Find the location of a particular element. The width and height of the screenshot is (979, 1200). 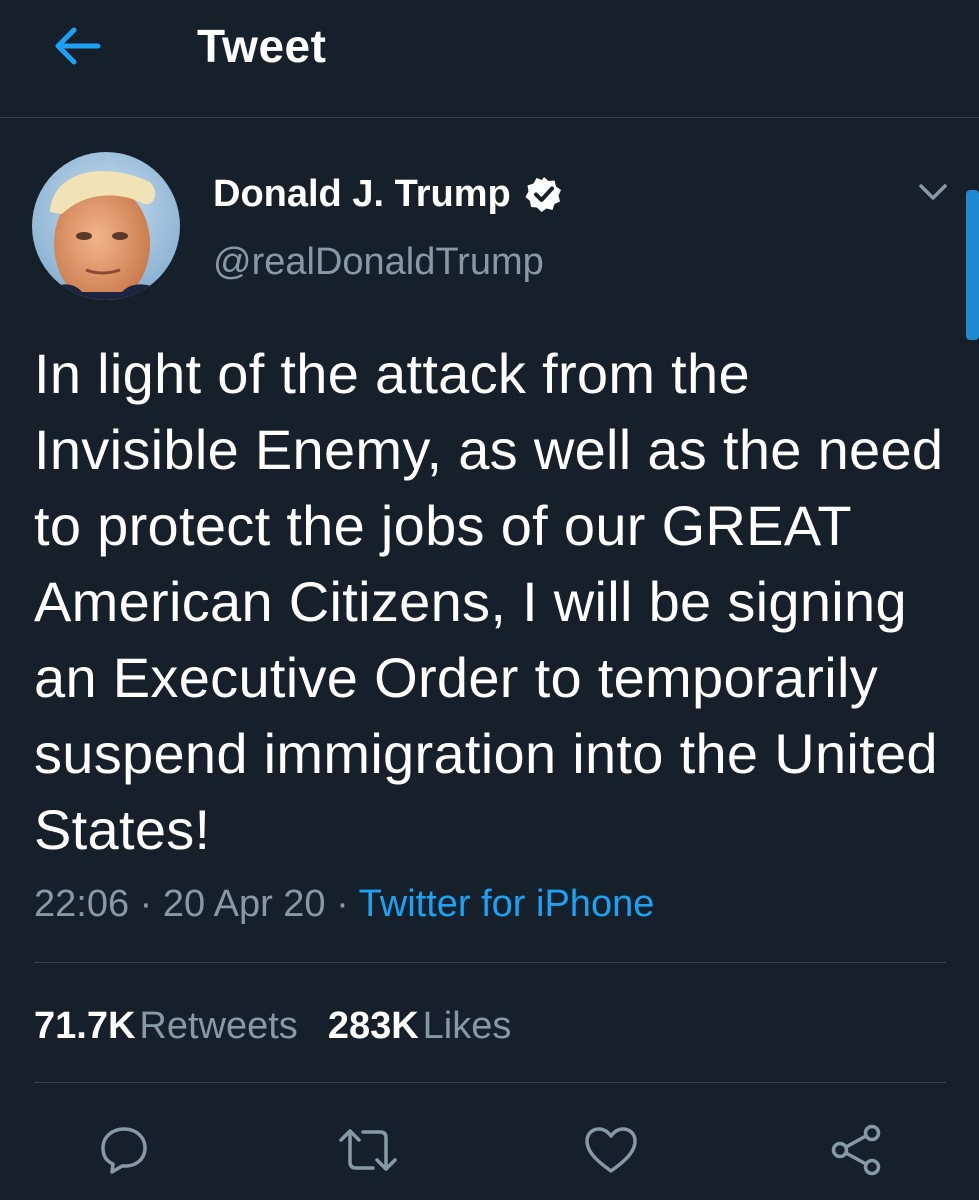

tweet-date: 20 Apr 20 is located at coordinates (244, 904).